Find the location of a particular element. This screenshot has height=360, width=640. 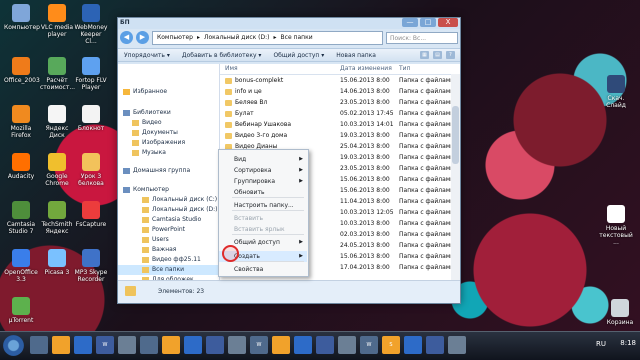

file-date: 24.05.2013 8:00 is located at coordinates (365, 245).